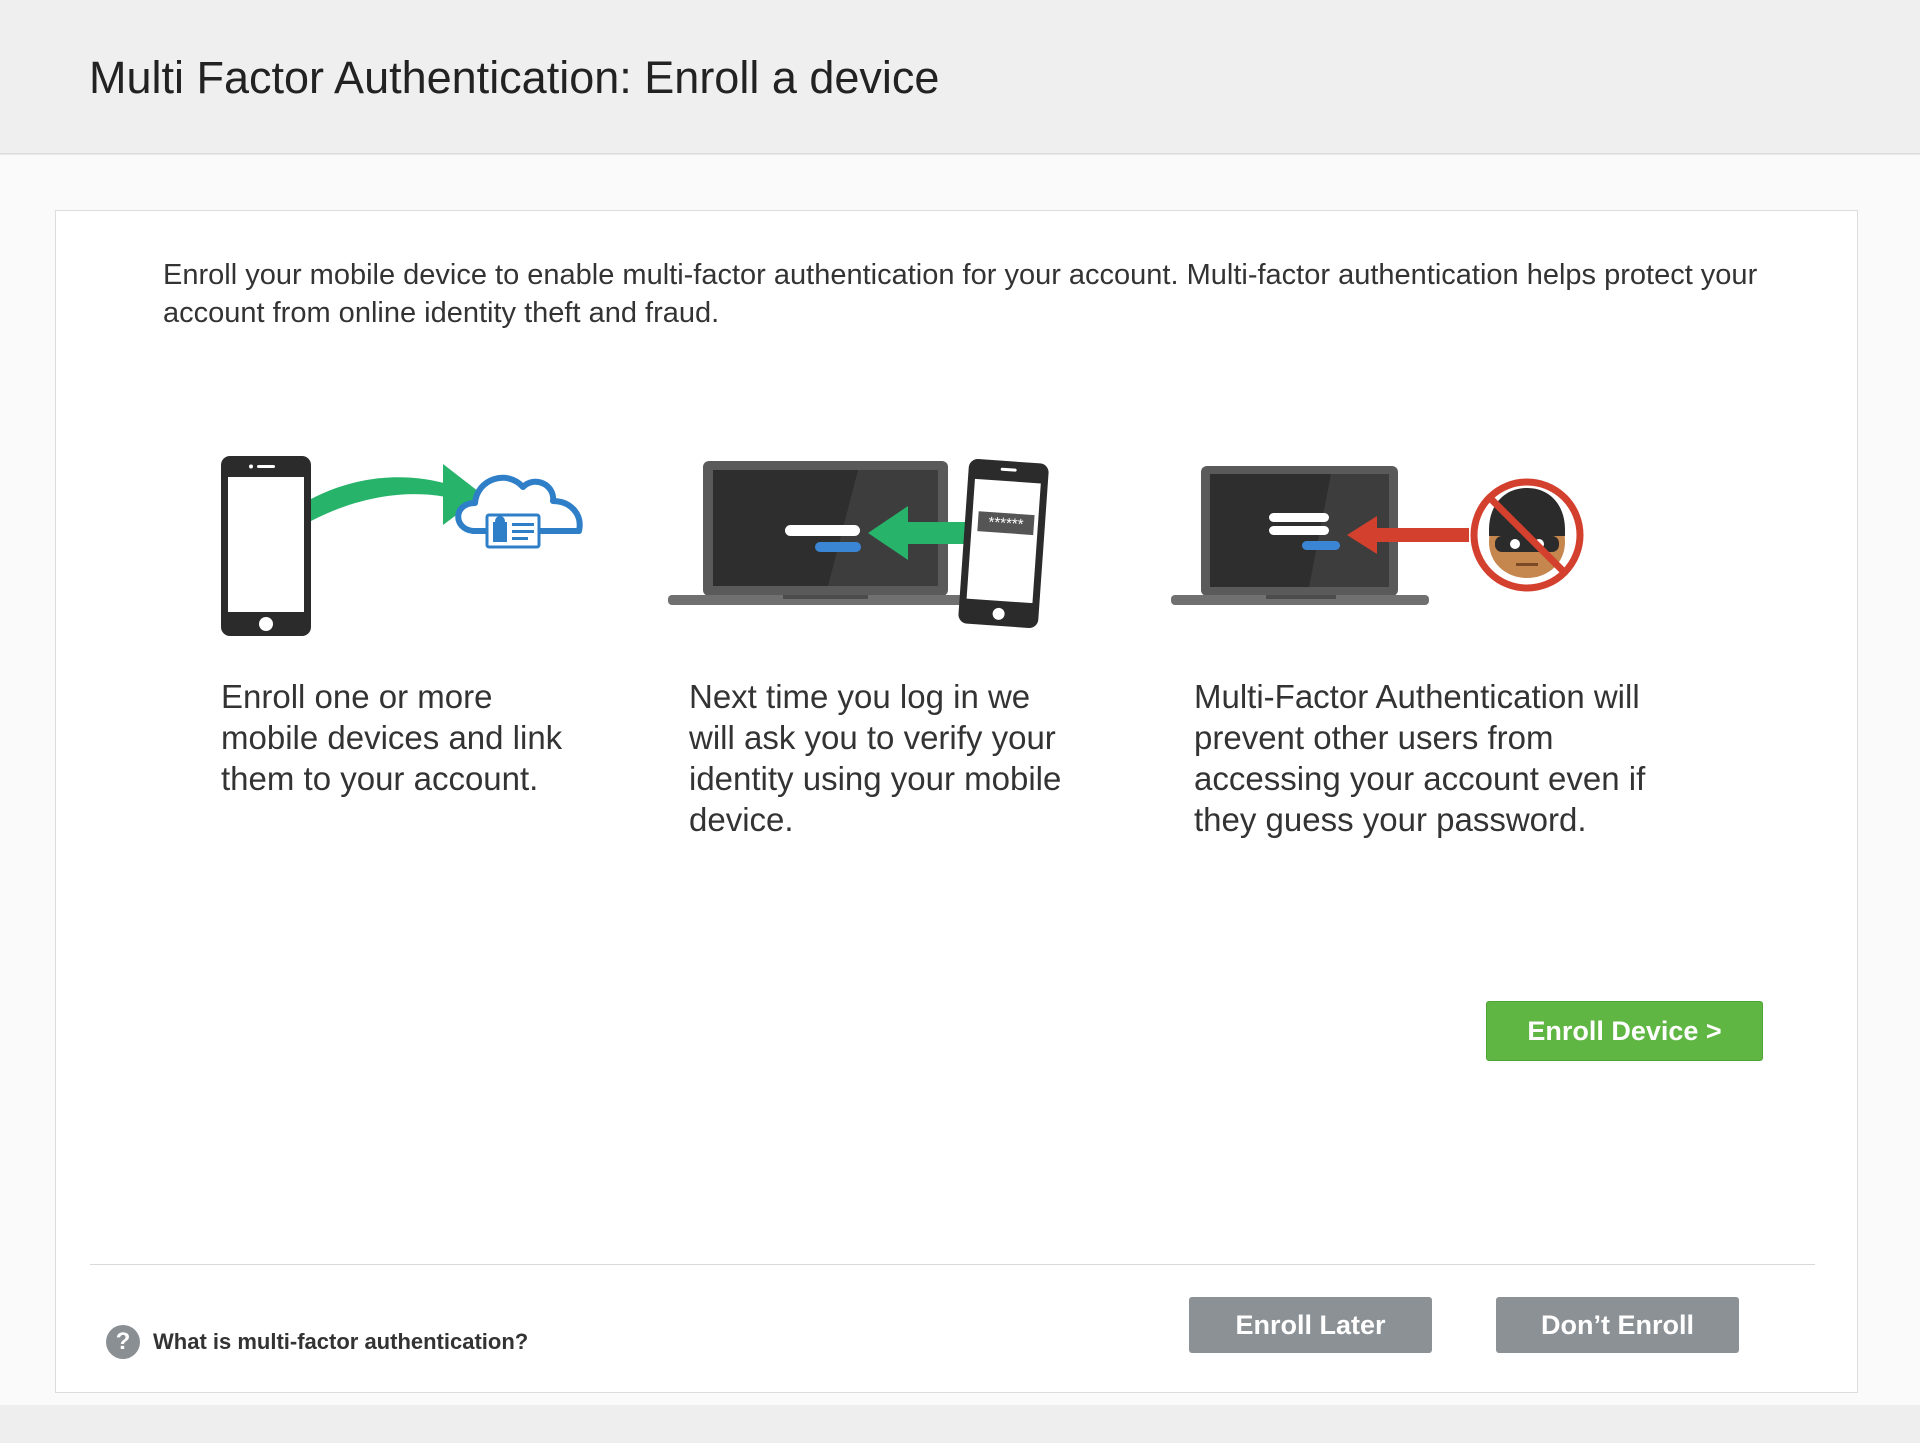 Image resolution: width=1920 pixels, height=1443 pixels. I want to click on enroll-later-button: Enroll Later, so click(1310, 1325).